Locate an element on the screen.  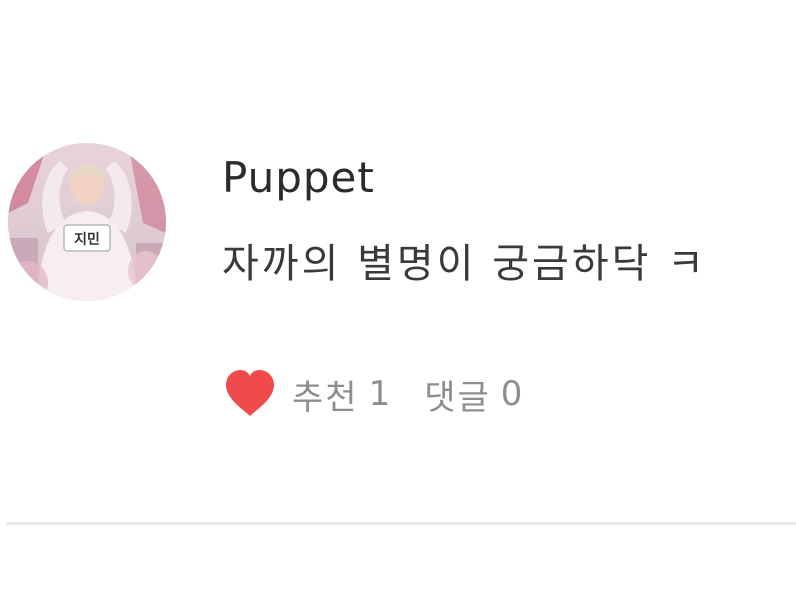
avatar-name-tag: 지민 is located at coordinates (87, 239).